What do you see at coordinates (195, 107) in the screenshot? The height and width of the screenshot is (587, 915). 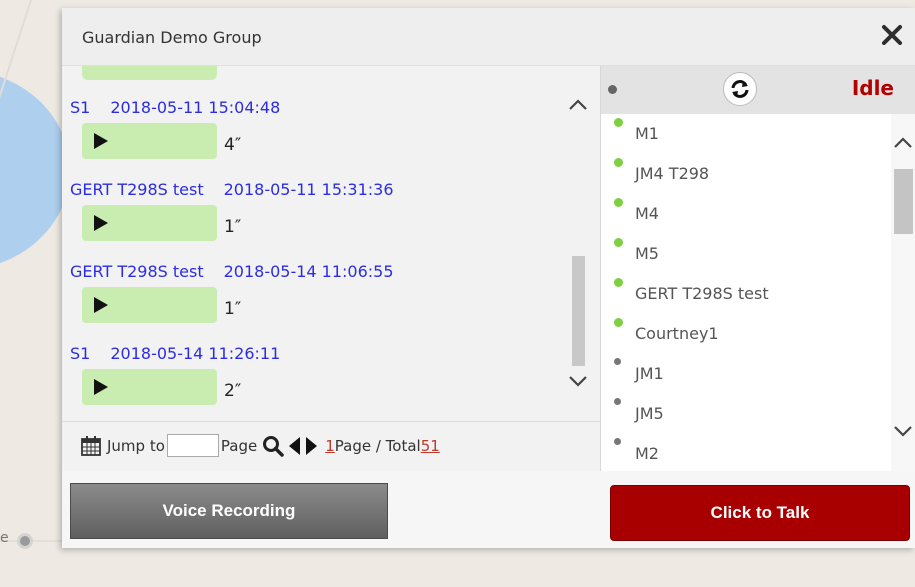 I see `message-timestamp: 2018-05-11 15:04:48` at bounding box center [195, 107].